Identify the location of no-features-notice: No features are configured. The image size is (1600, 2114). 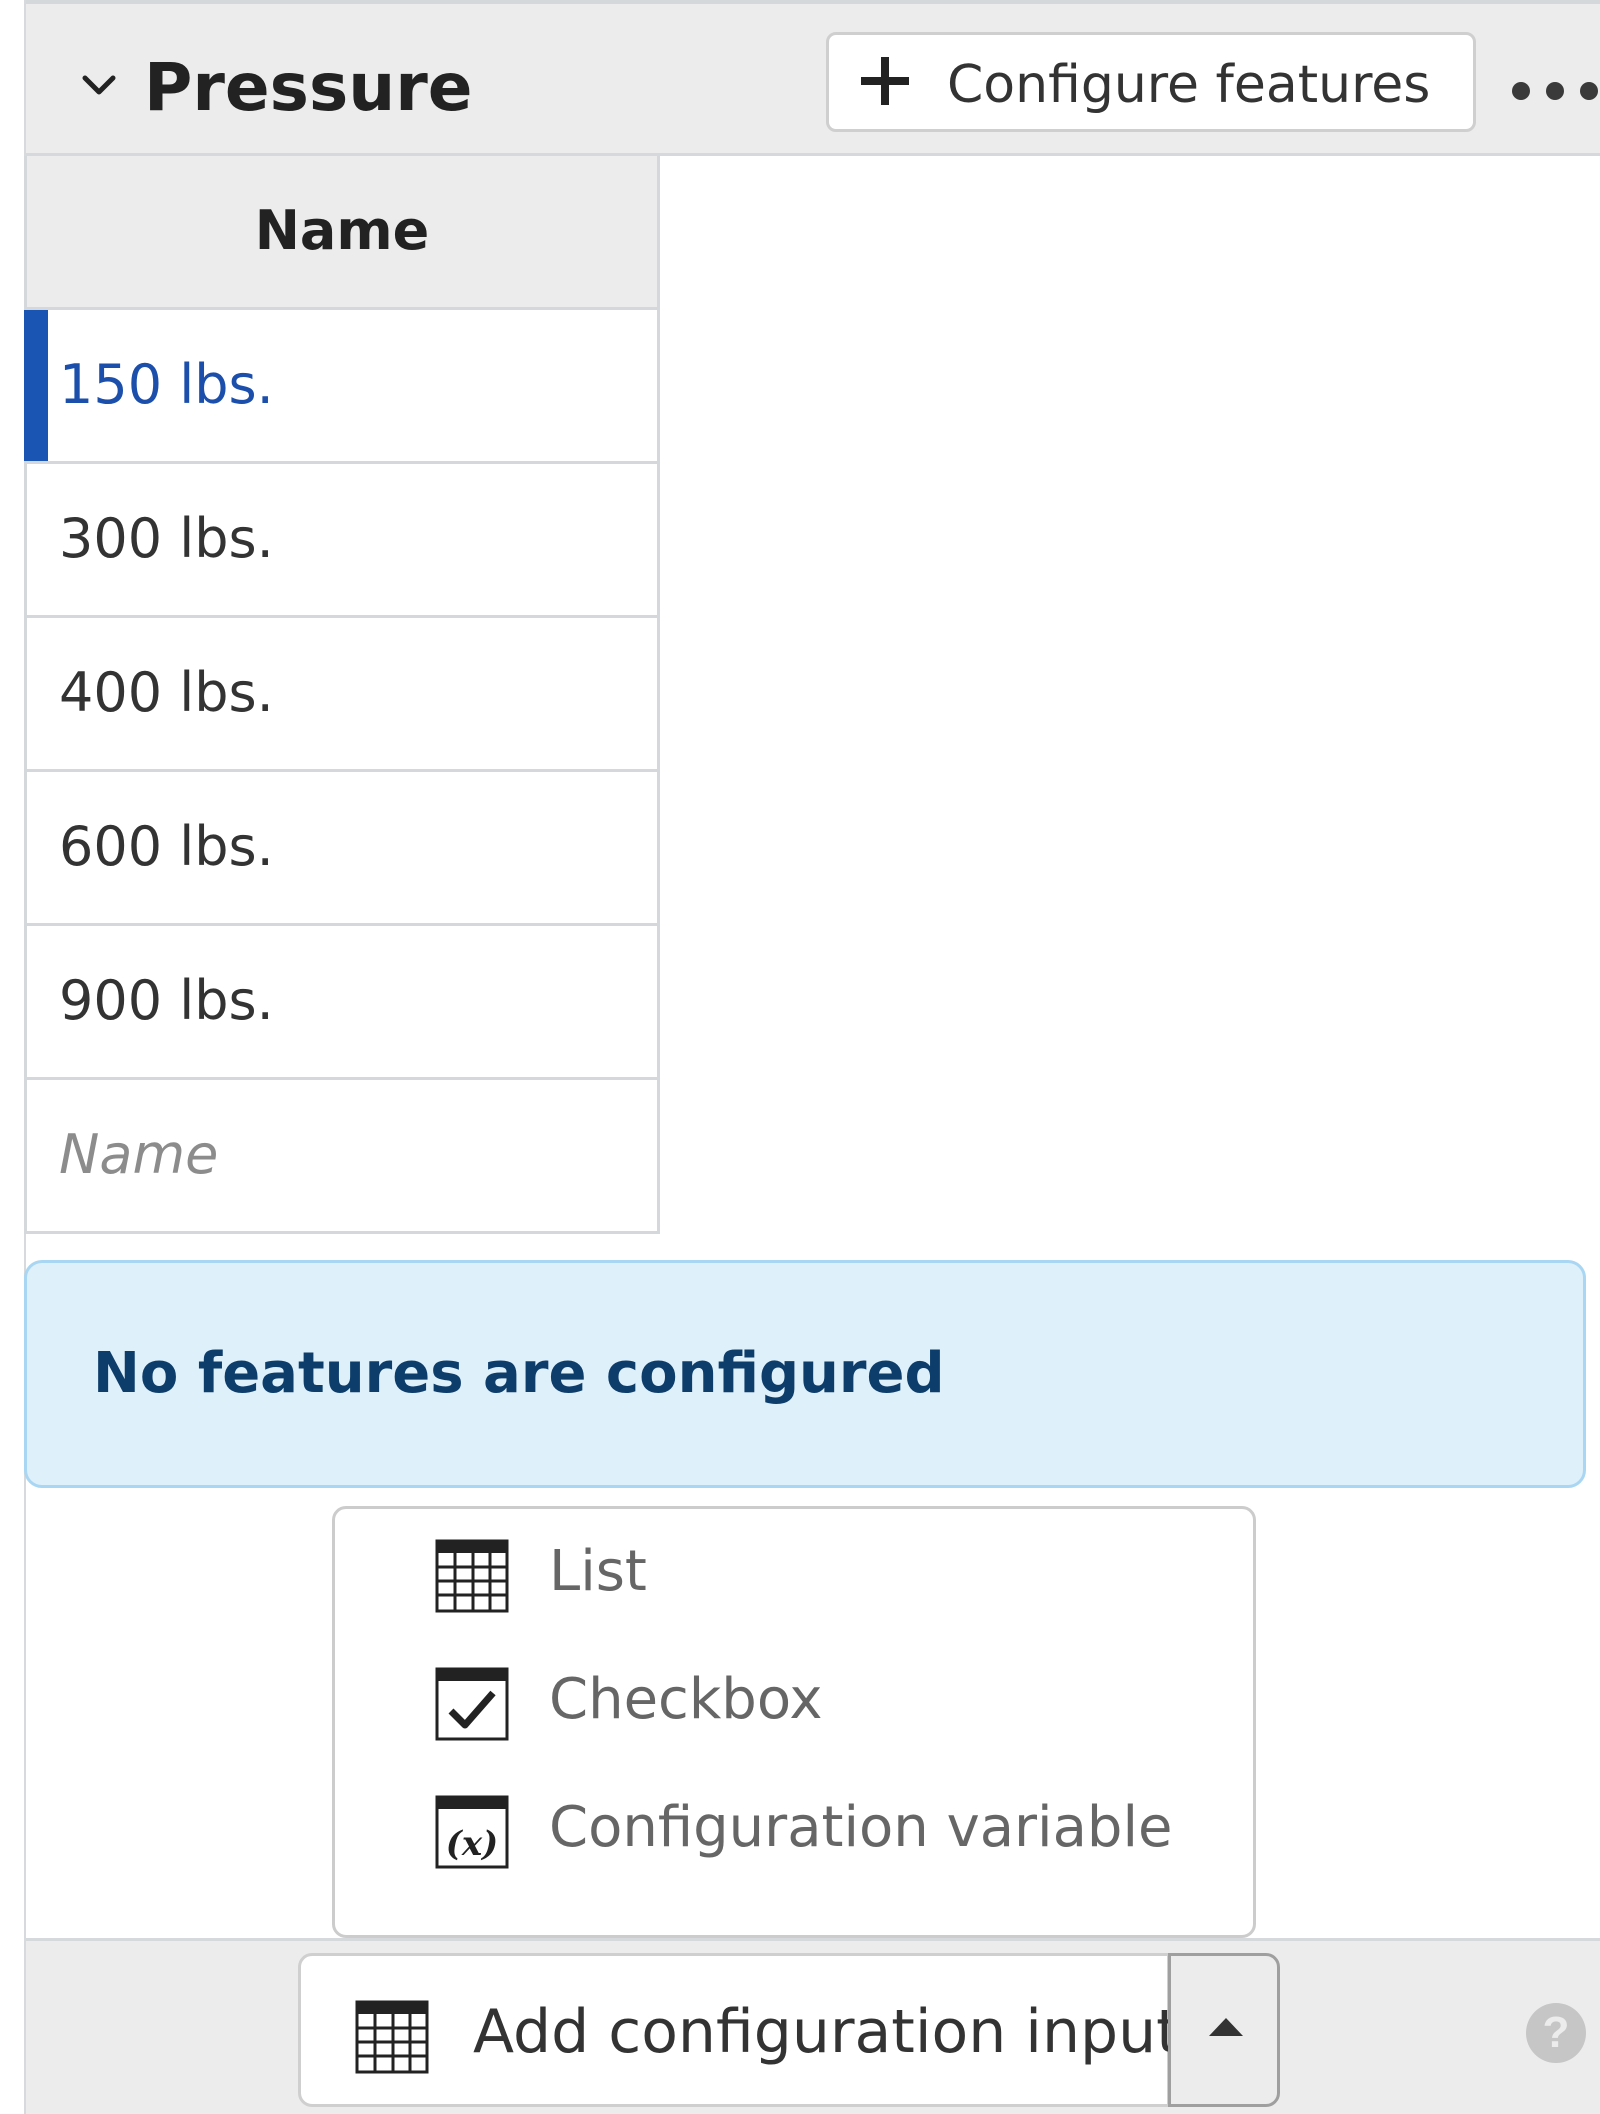
(805, 1374).